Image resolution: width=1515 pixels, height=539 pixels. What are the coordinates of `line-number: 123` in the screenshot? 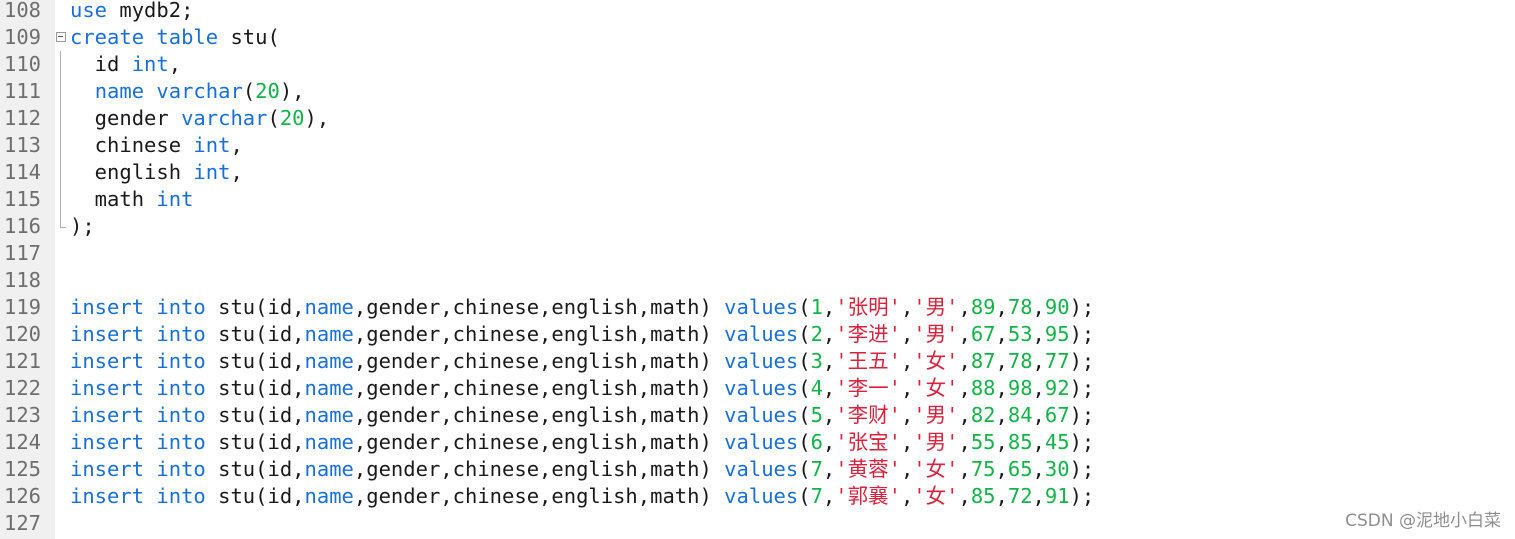 It's located at (23, 415).